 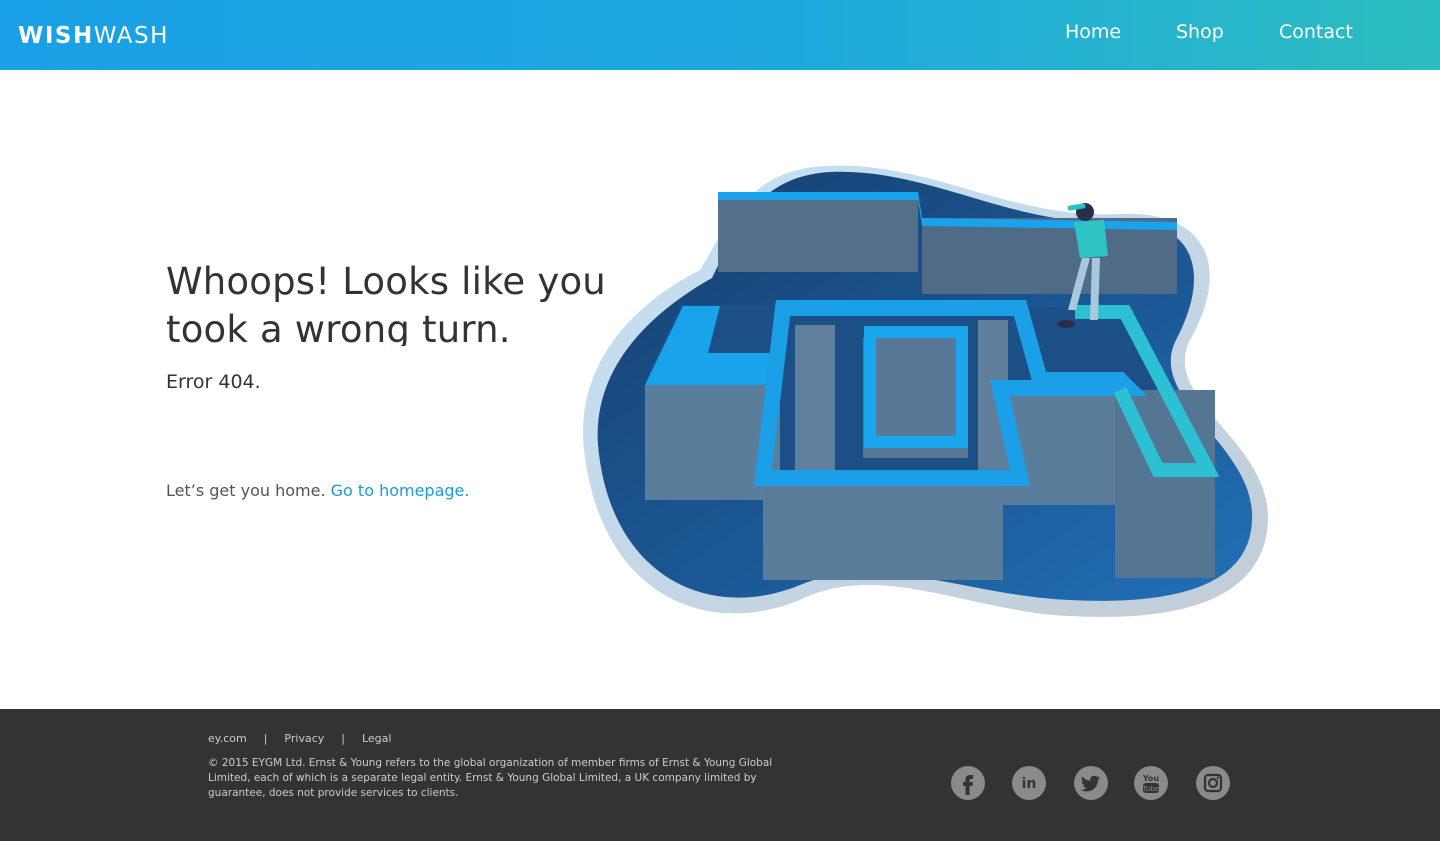 I want to click on logo-light: WASH, so click(x=131, y=36).